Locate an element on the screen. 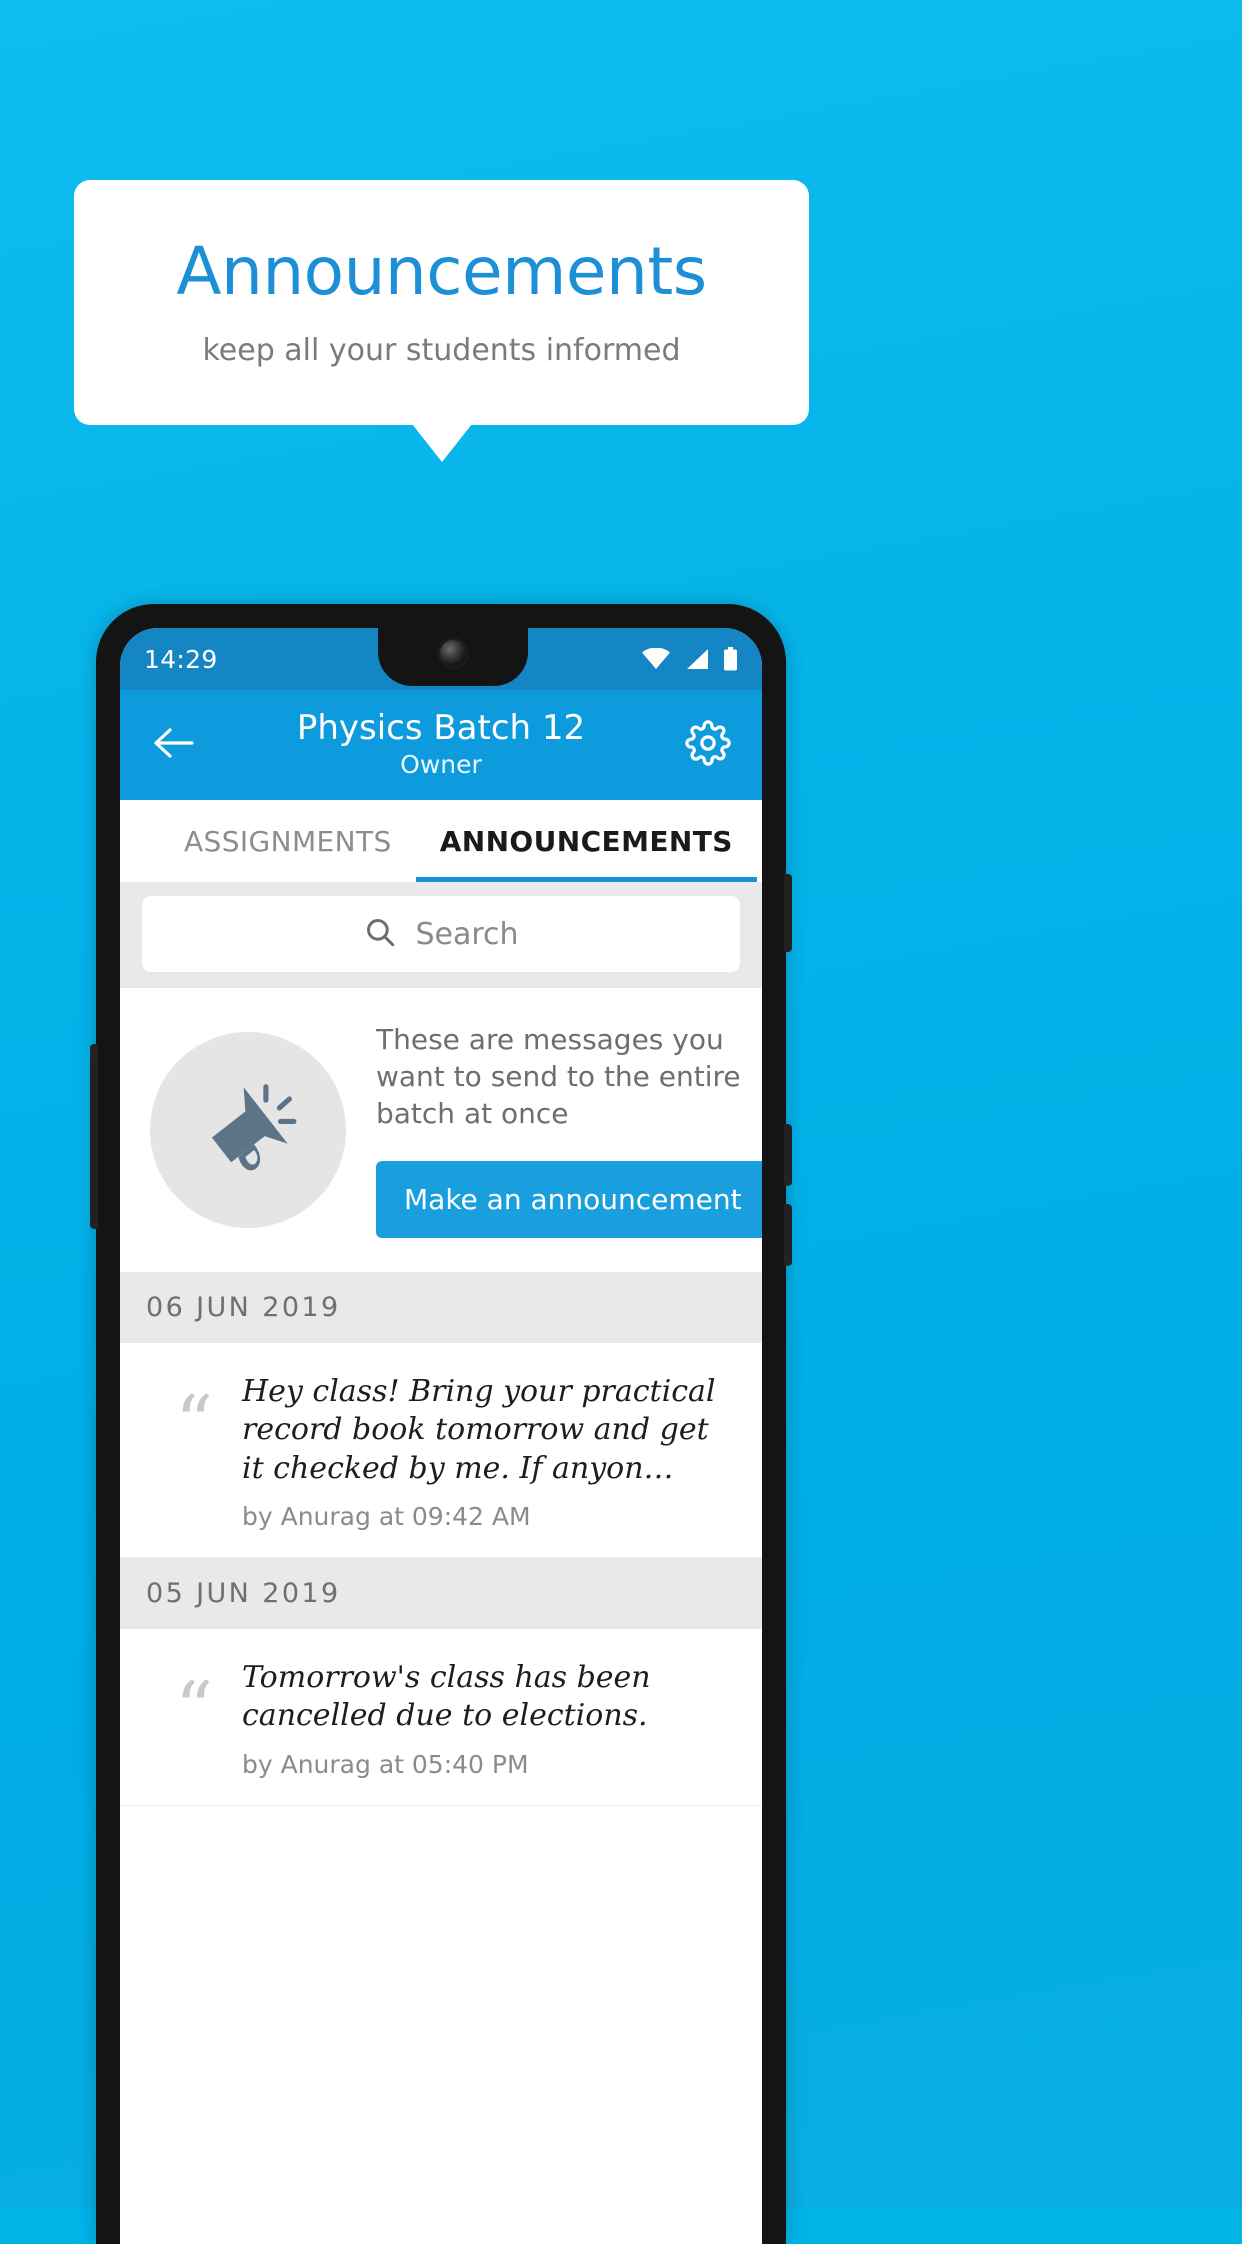 The image size is (1242, 2244). search-input: Search is located at coordinates (441, 934).